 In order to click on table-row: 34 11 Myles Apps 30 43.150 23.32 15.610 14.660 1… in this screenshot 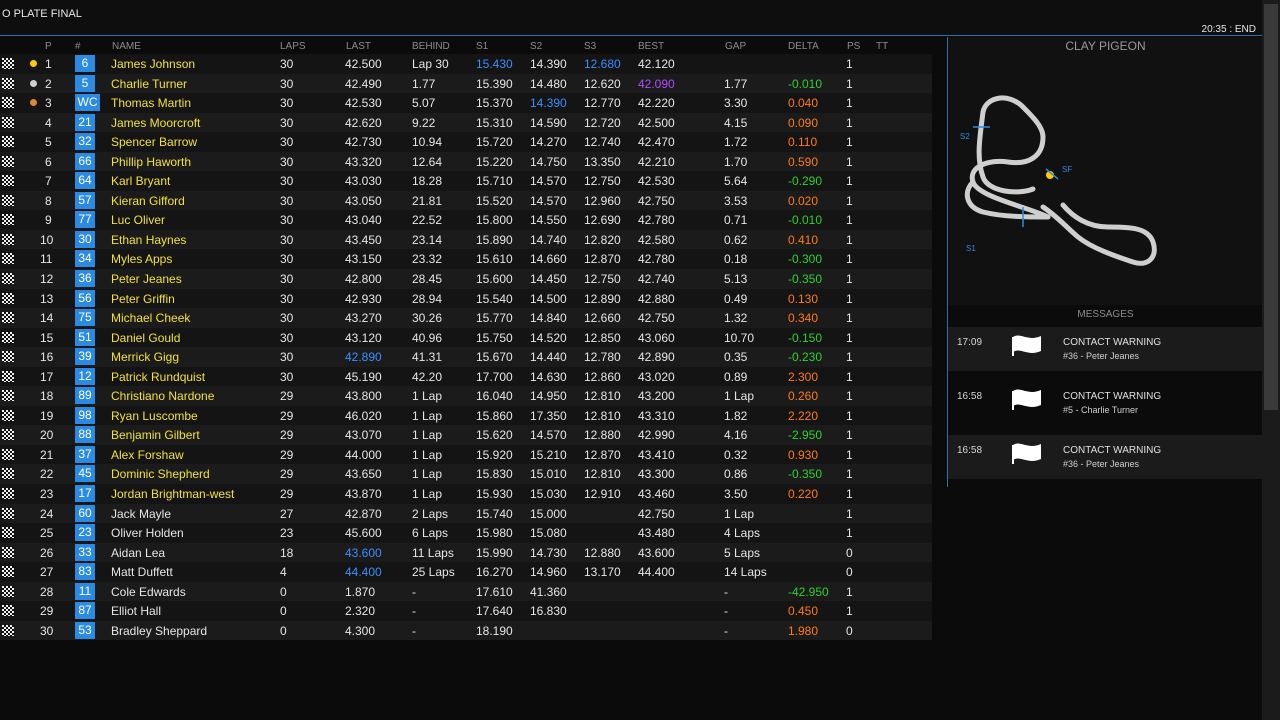, I will do `click(466, 259)`.